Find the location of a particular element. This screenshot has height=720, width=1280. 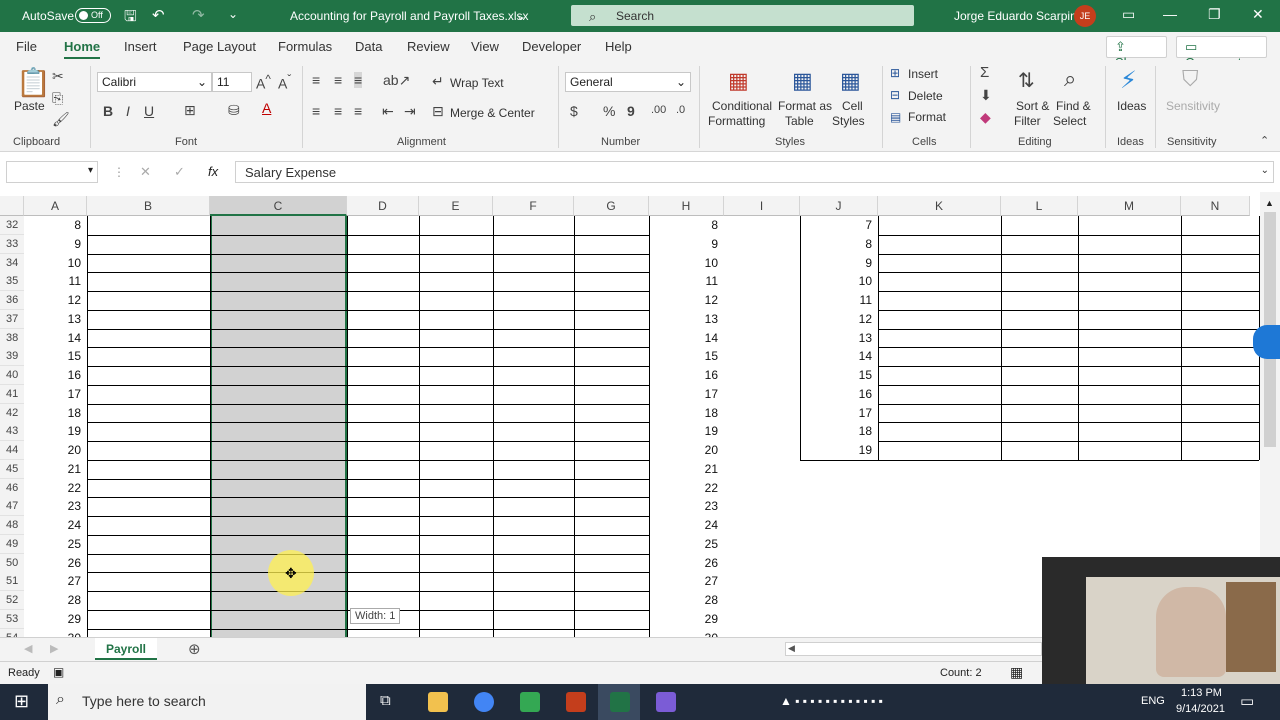

row-header: 42 is located at coordinates (12, 413).